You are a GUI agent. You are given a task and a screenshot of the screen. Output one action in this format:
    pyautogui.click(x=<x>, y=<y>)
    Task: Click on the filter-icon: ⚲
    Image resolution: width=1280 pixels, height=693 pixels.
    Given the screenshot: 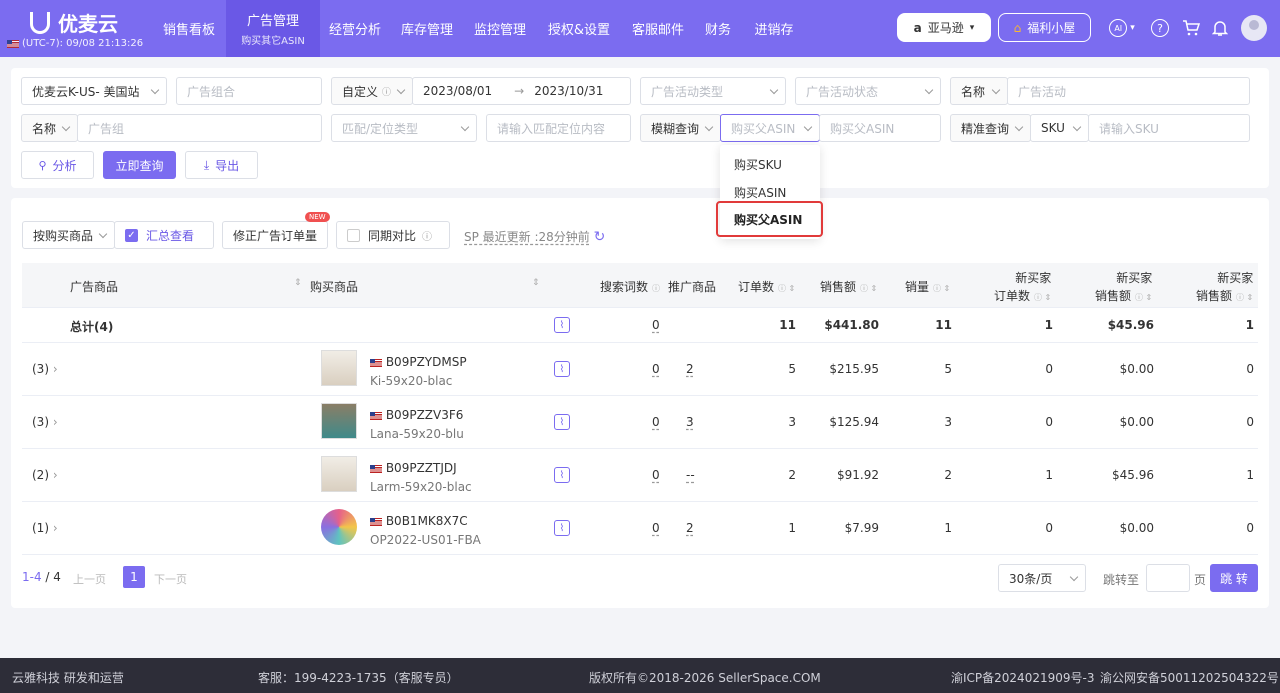 What is the action you would take?
    pyautogui.click(x=42, y=165)
    